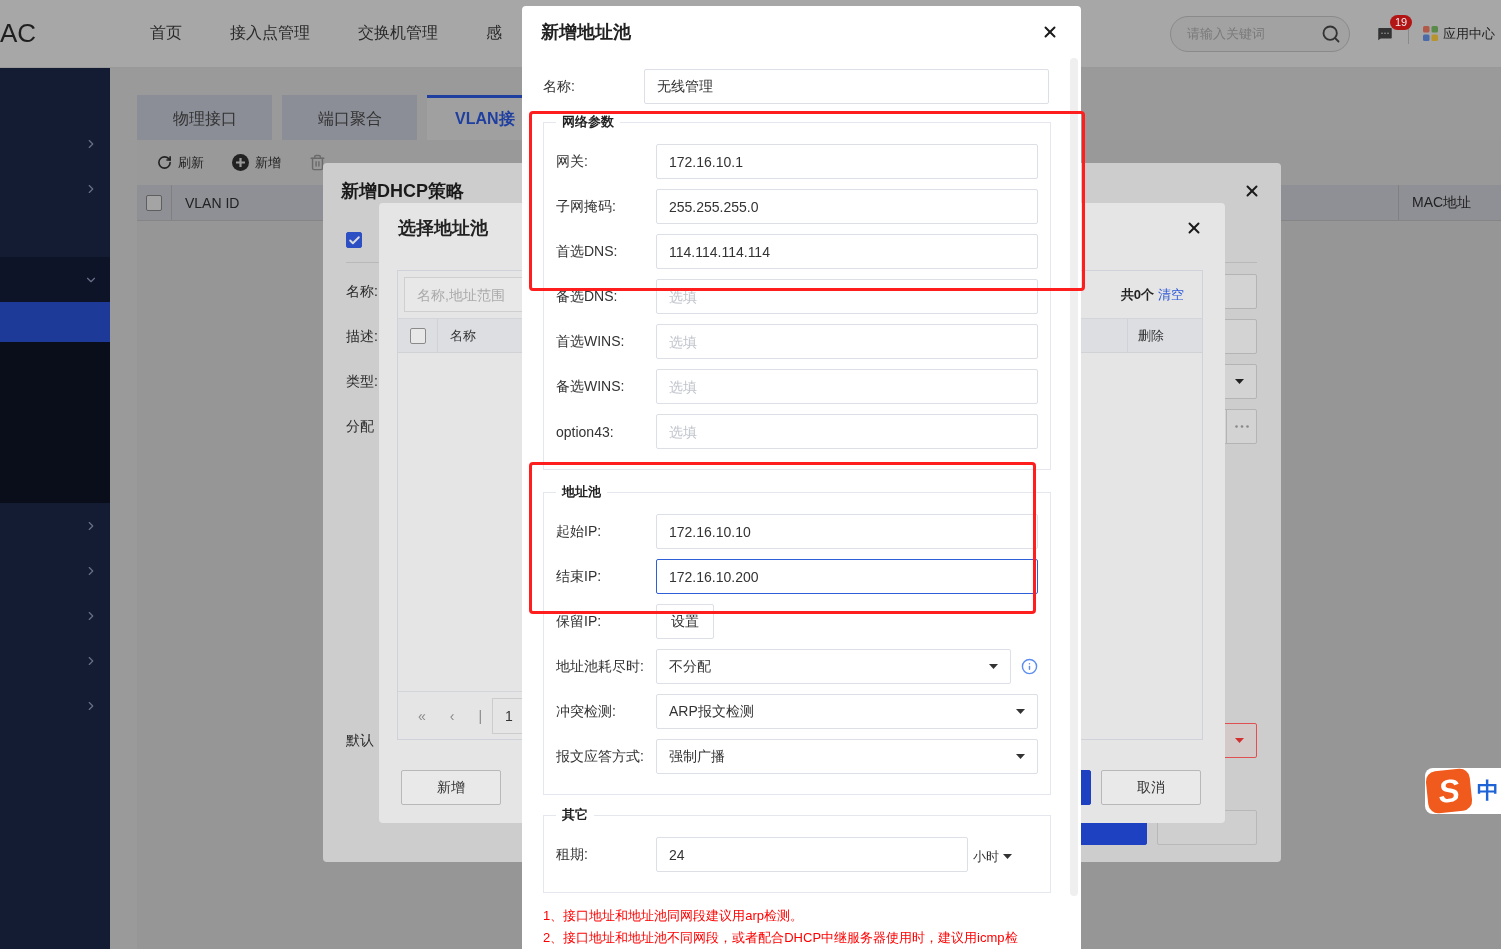 This screenshot has height=949, width=1501. I want to click on column-header: VLAN ID, so click(212, 203).